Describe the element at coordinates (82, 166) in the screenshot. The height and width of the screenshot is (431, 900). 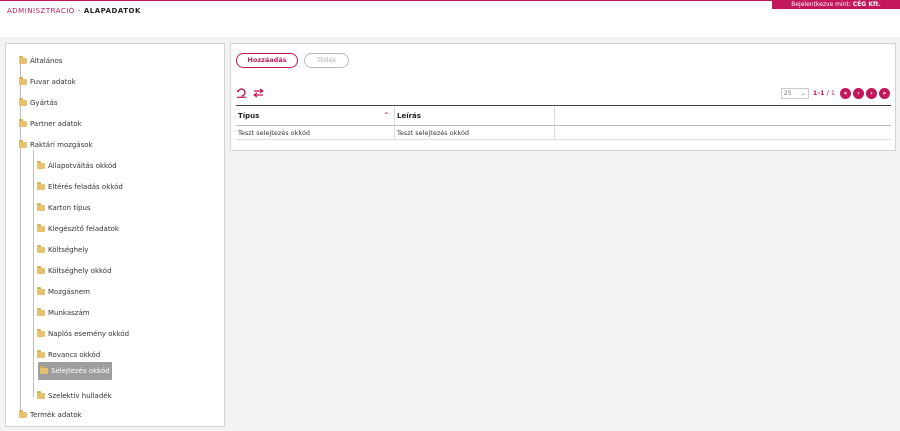
I see `tree-node-label: Állapotváltás okkód` at that location.